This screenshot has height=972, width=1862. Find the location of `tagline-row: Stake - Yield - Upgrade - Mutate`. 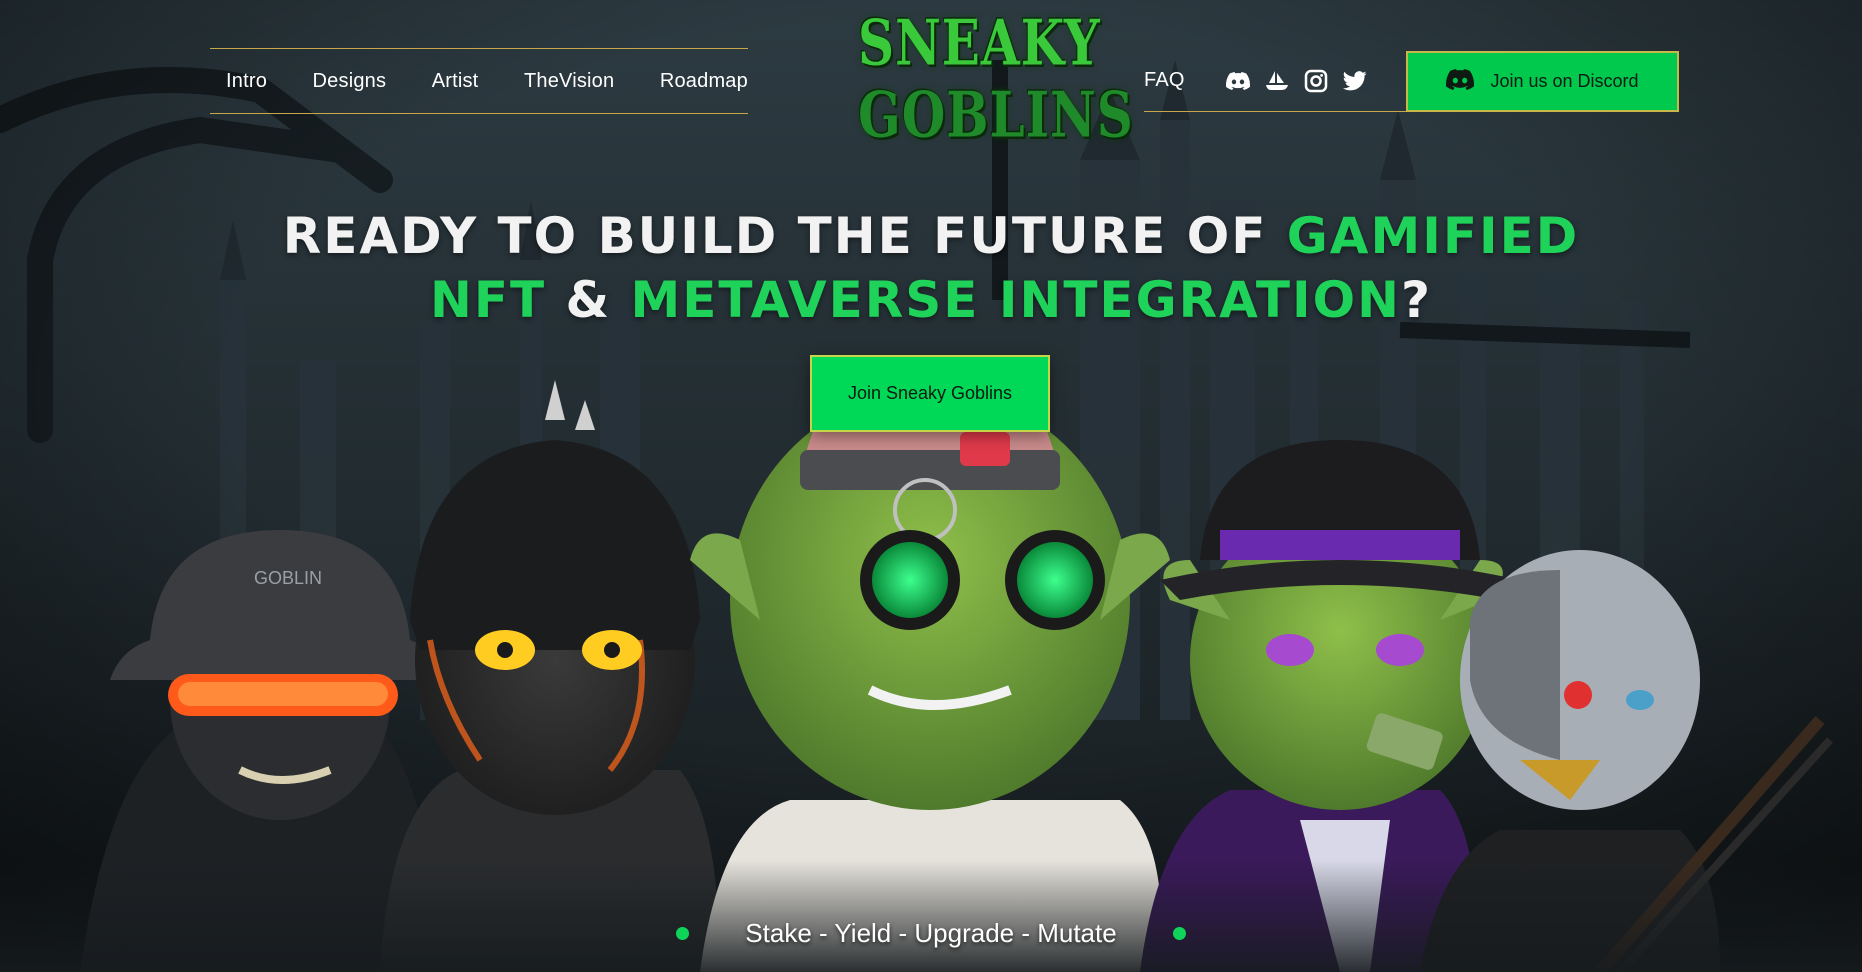

tagline-row: Stake - Yield - Upgrade - Mutate is located at coordinates (931, 933).